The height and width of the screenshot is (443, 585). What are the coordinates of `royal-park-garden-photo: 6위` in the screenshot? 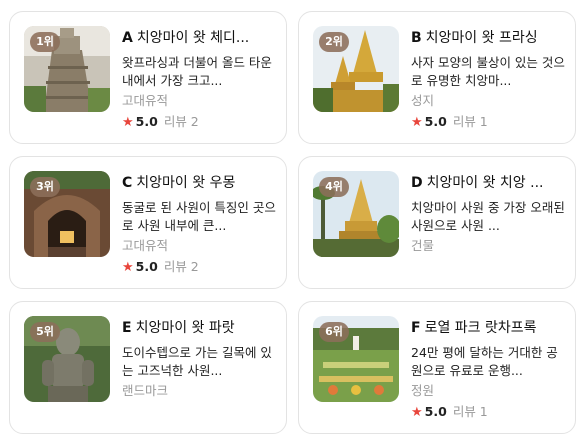 It's located at (356, 359).